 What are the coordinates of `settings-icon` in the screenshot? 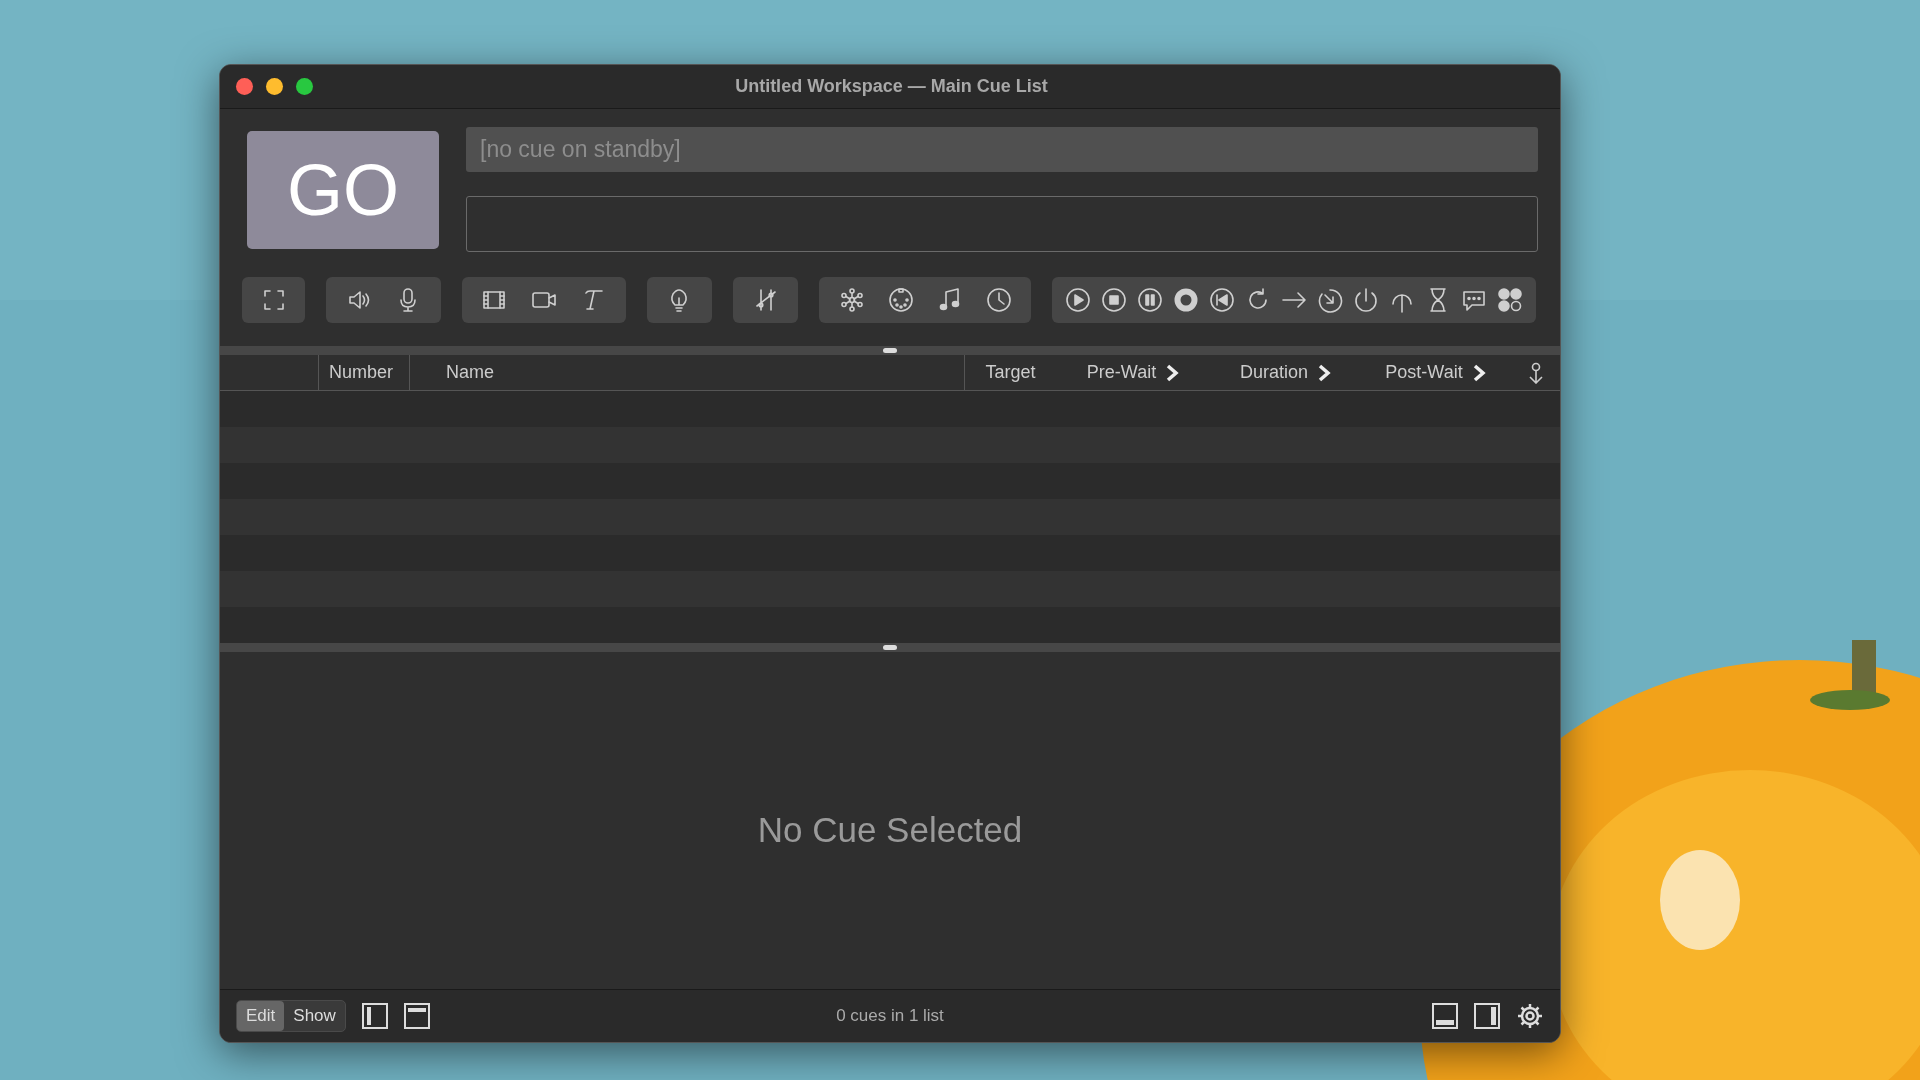 It's located at (1530, 1016).